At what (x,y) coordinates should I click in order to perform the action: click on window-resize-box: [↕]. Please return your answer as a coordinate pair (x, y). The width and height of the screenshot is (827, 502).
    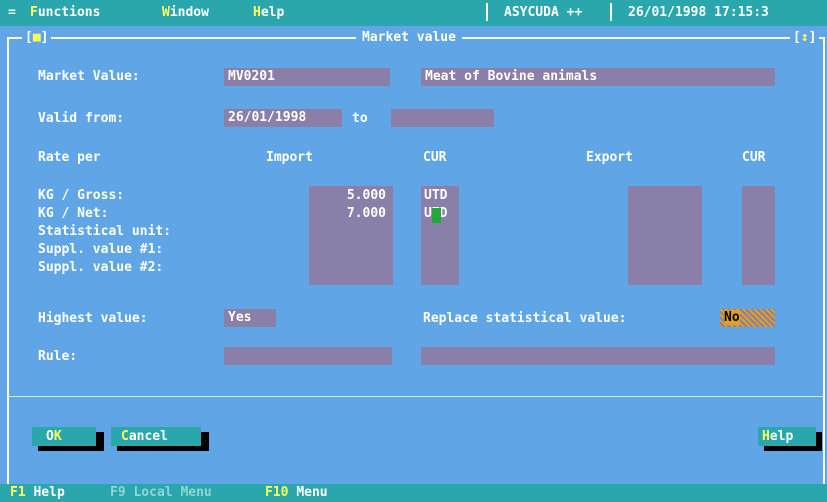
    Looking at the image, I should click on (805, 37).